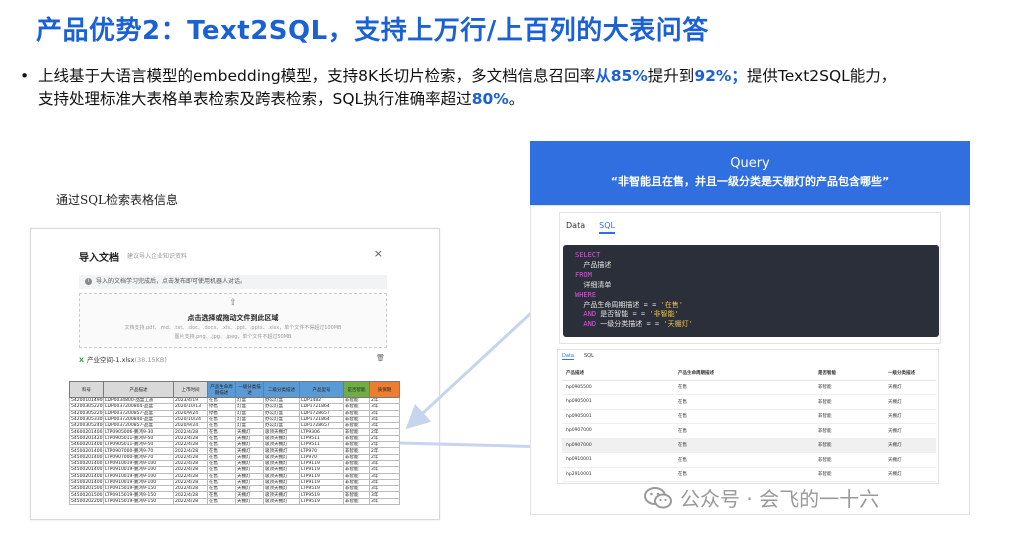 The height and width of the screenshot is (536, 1016). What do you see at coordinates (575, 227) in the screenshot?
I see `tab-data: Data` at bounding box center [575, 227].